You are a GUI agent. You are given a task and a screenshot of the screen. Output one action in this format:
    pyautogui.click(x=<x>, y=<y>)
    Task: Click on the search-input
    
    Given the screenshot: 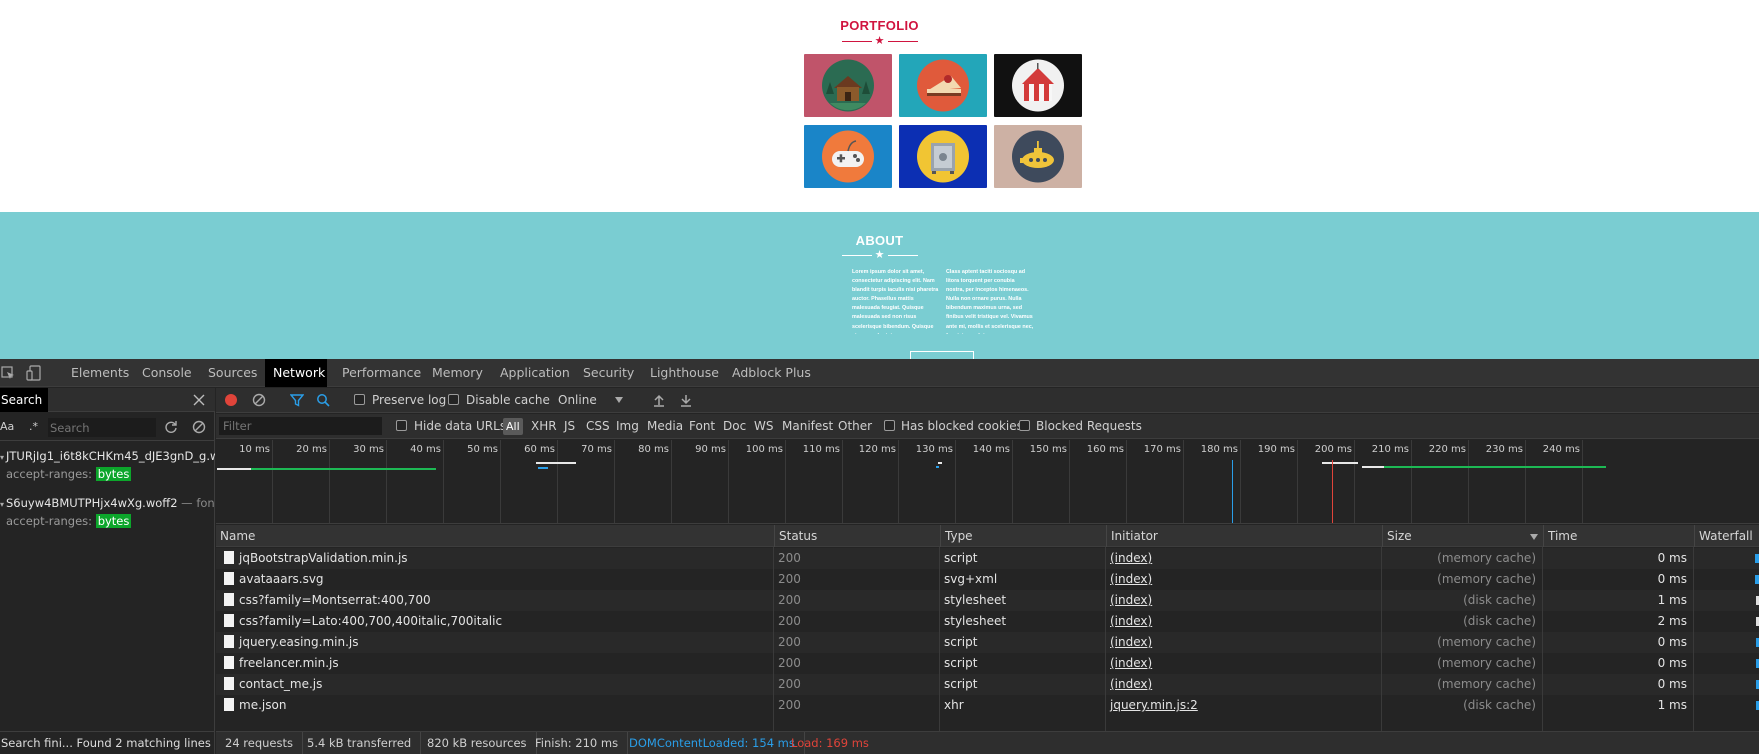 What is the action you would take?
    pyautogui.click(x=102, y=427)
    